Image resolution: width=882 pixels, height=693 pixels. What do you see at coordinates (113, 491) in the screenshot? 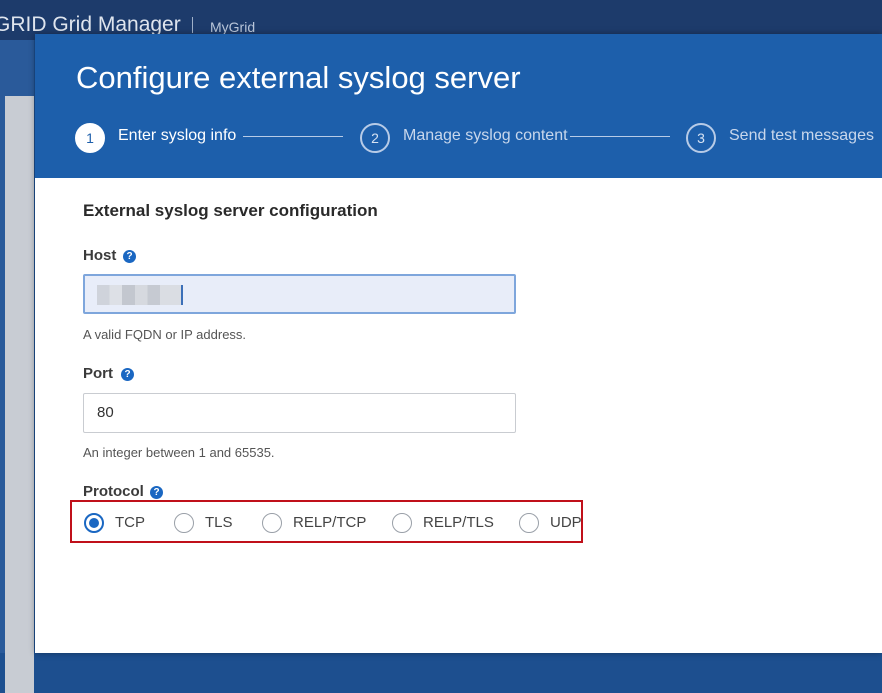
I see `protocol-label: Protocol` at bounding box center [113, 491].